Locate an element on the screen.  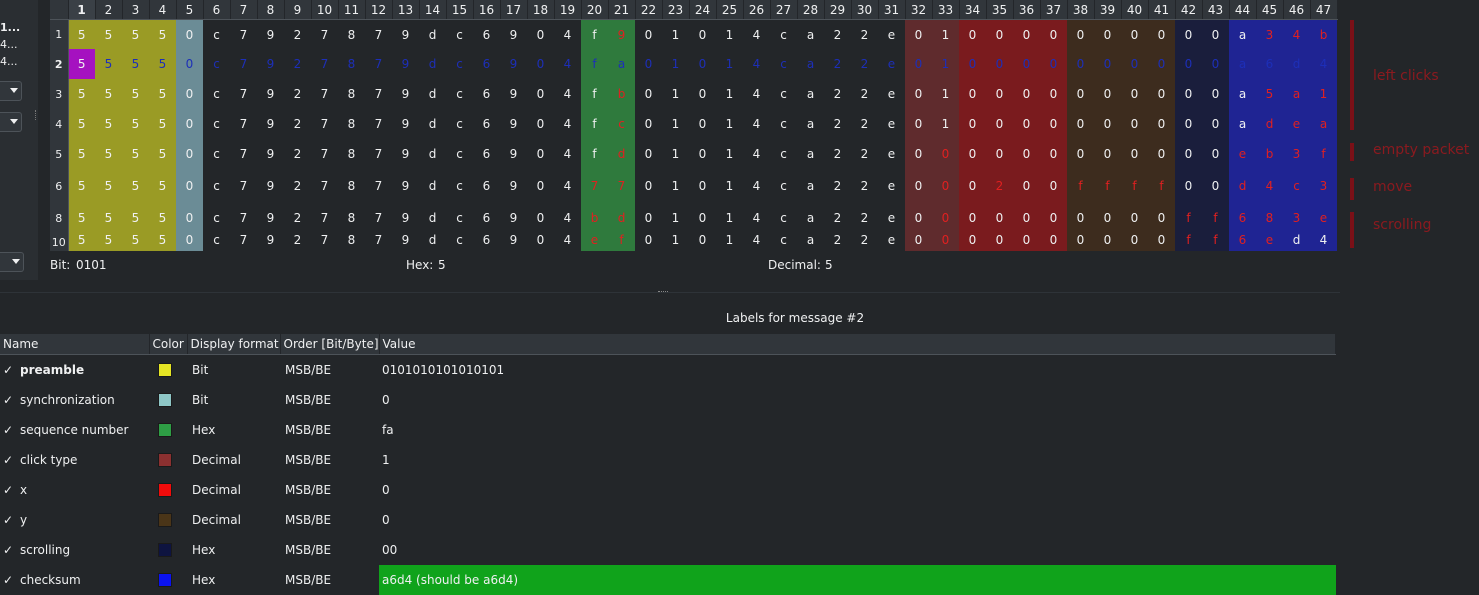
row-header: 2 is located at coordinates (59, 64).